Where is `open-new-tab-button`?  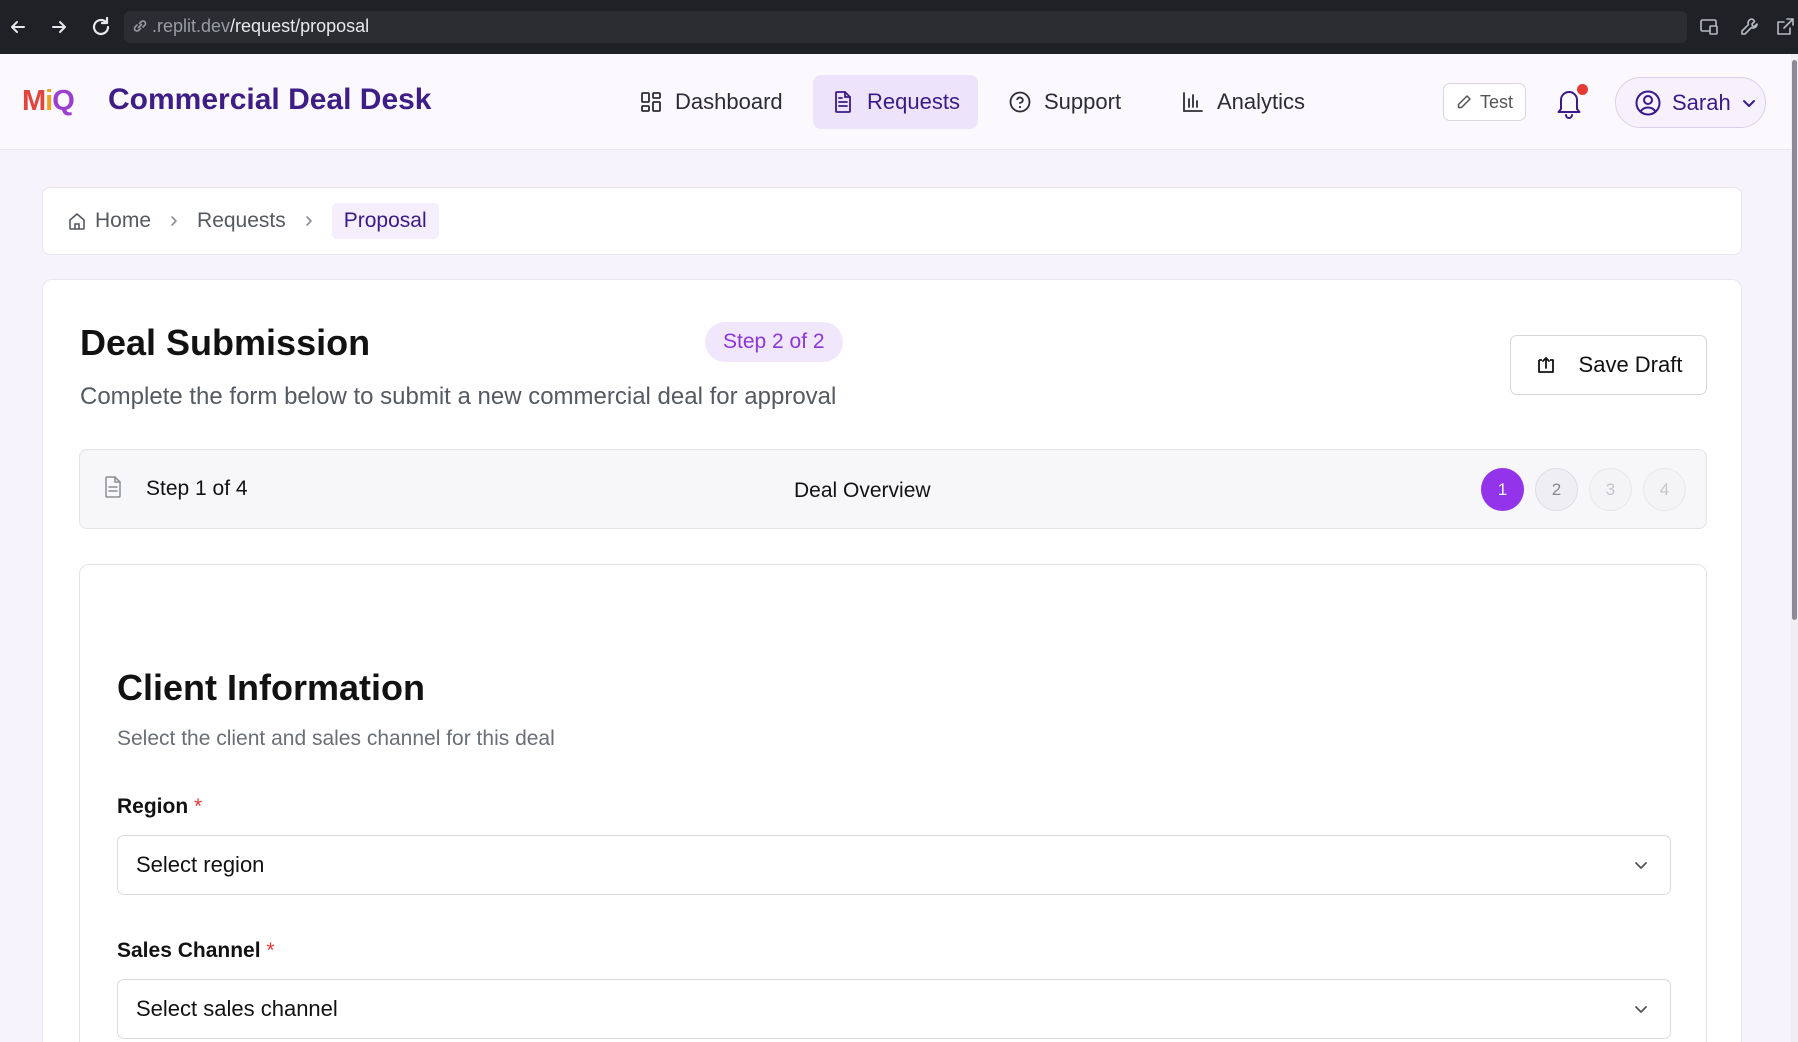 open-new-tab-button is located at coordinates (1785, 27).